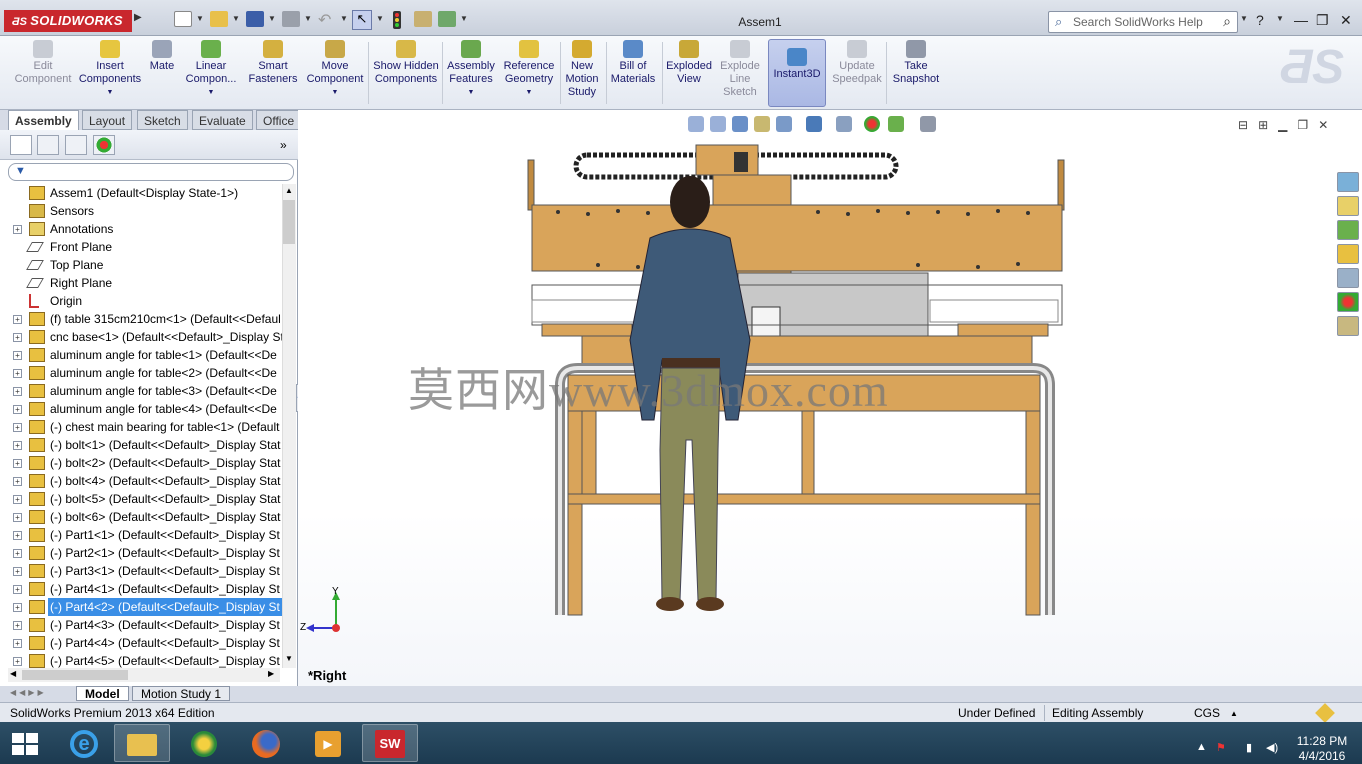 This screenshot has height=764, width=1362. Describe the element at coordinates (447, 19) in the screenshot. I see `options-icon` at that location.